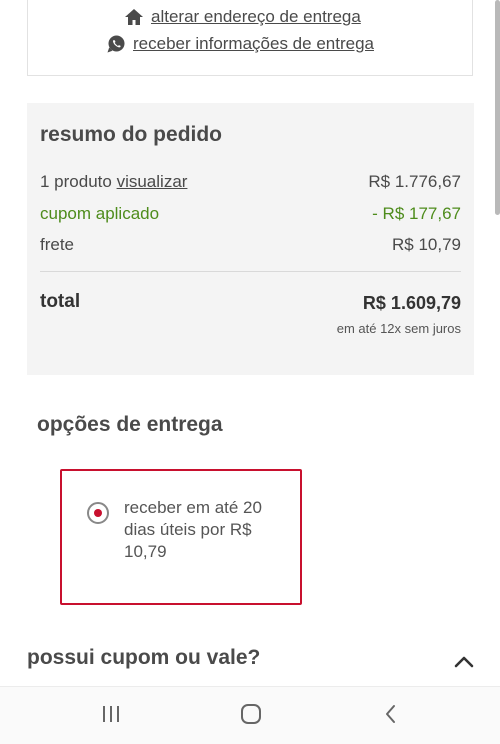  What do you see at coordinates (152, 181) in the screenshot?
I see `view-products-link: visualizar` at bounding box center [152, 181].